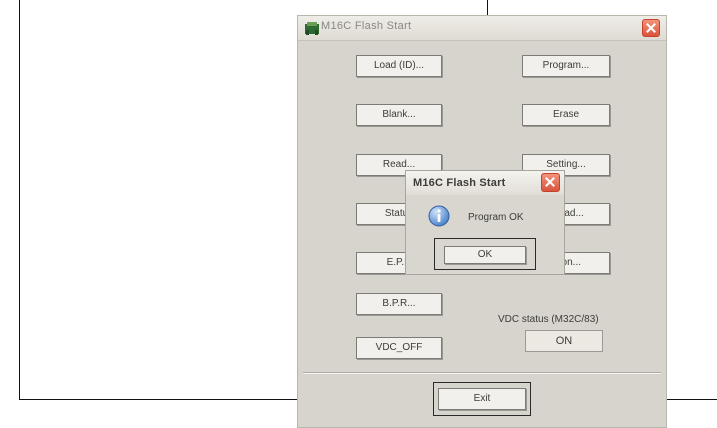 This screenshot has width=717, height=428. What do you see at coordinates (496, 217) in the screenshot?
I see `dialog-message: Program OK` at bounding box center [496, 217].